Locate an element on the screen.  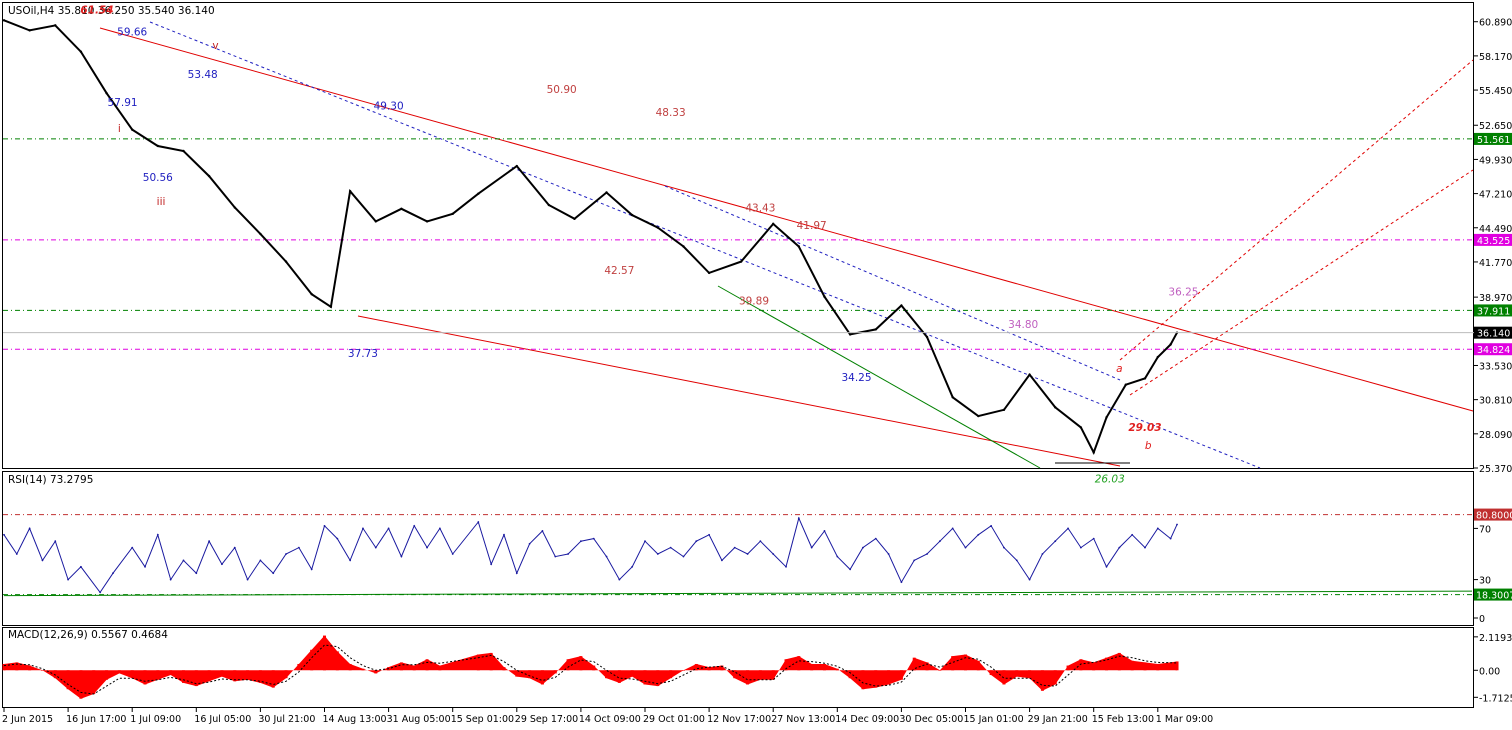
wave-label: 29.03 is located at coordinates (1144, 428).